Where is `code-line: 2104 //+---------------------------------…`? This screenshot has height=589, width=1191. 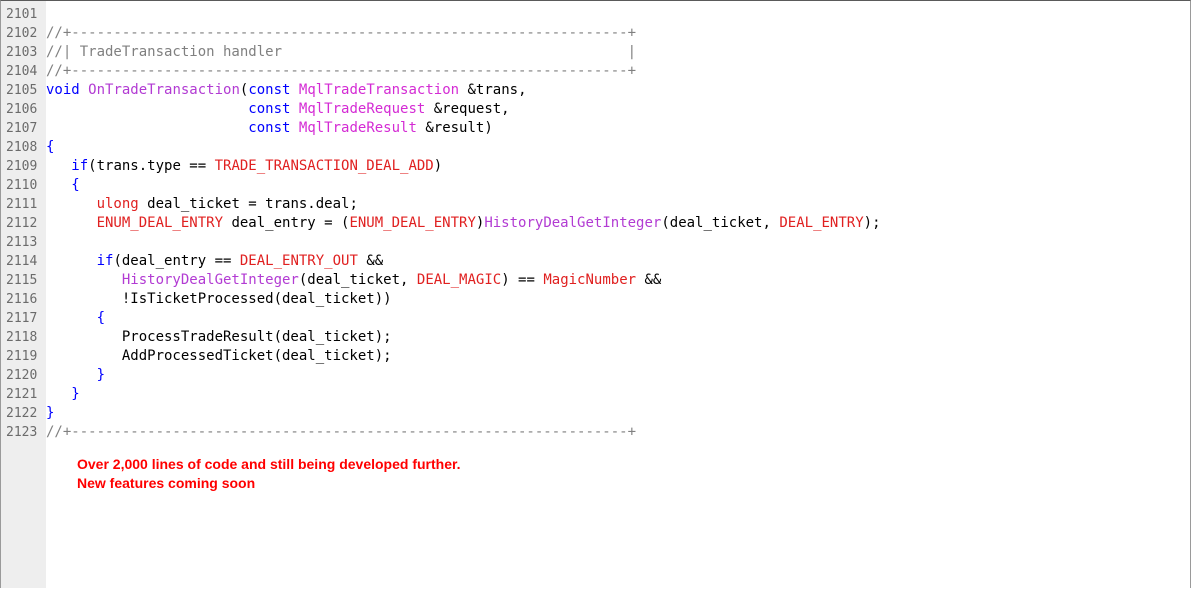 code-line: 2104 //+---------------------------------… is located at coordinates (595, 71).